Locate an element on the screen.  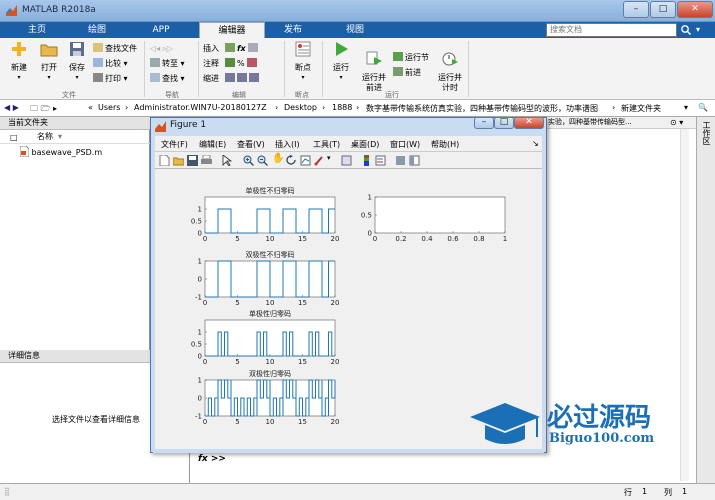
data-cursor-icon is located at coordinates (305, 160).